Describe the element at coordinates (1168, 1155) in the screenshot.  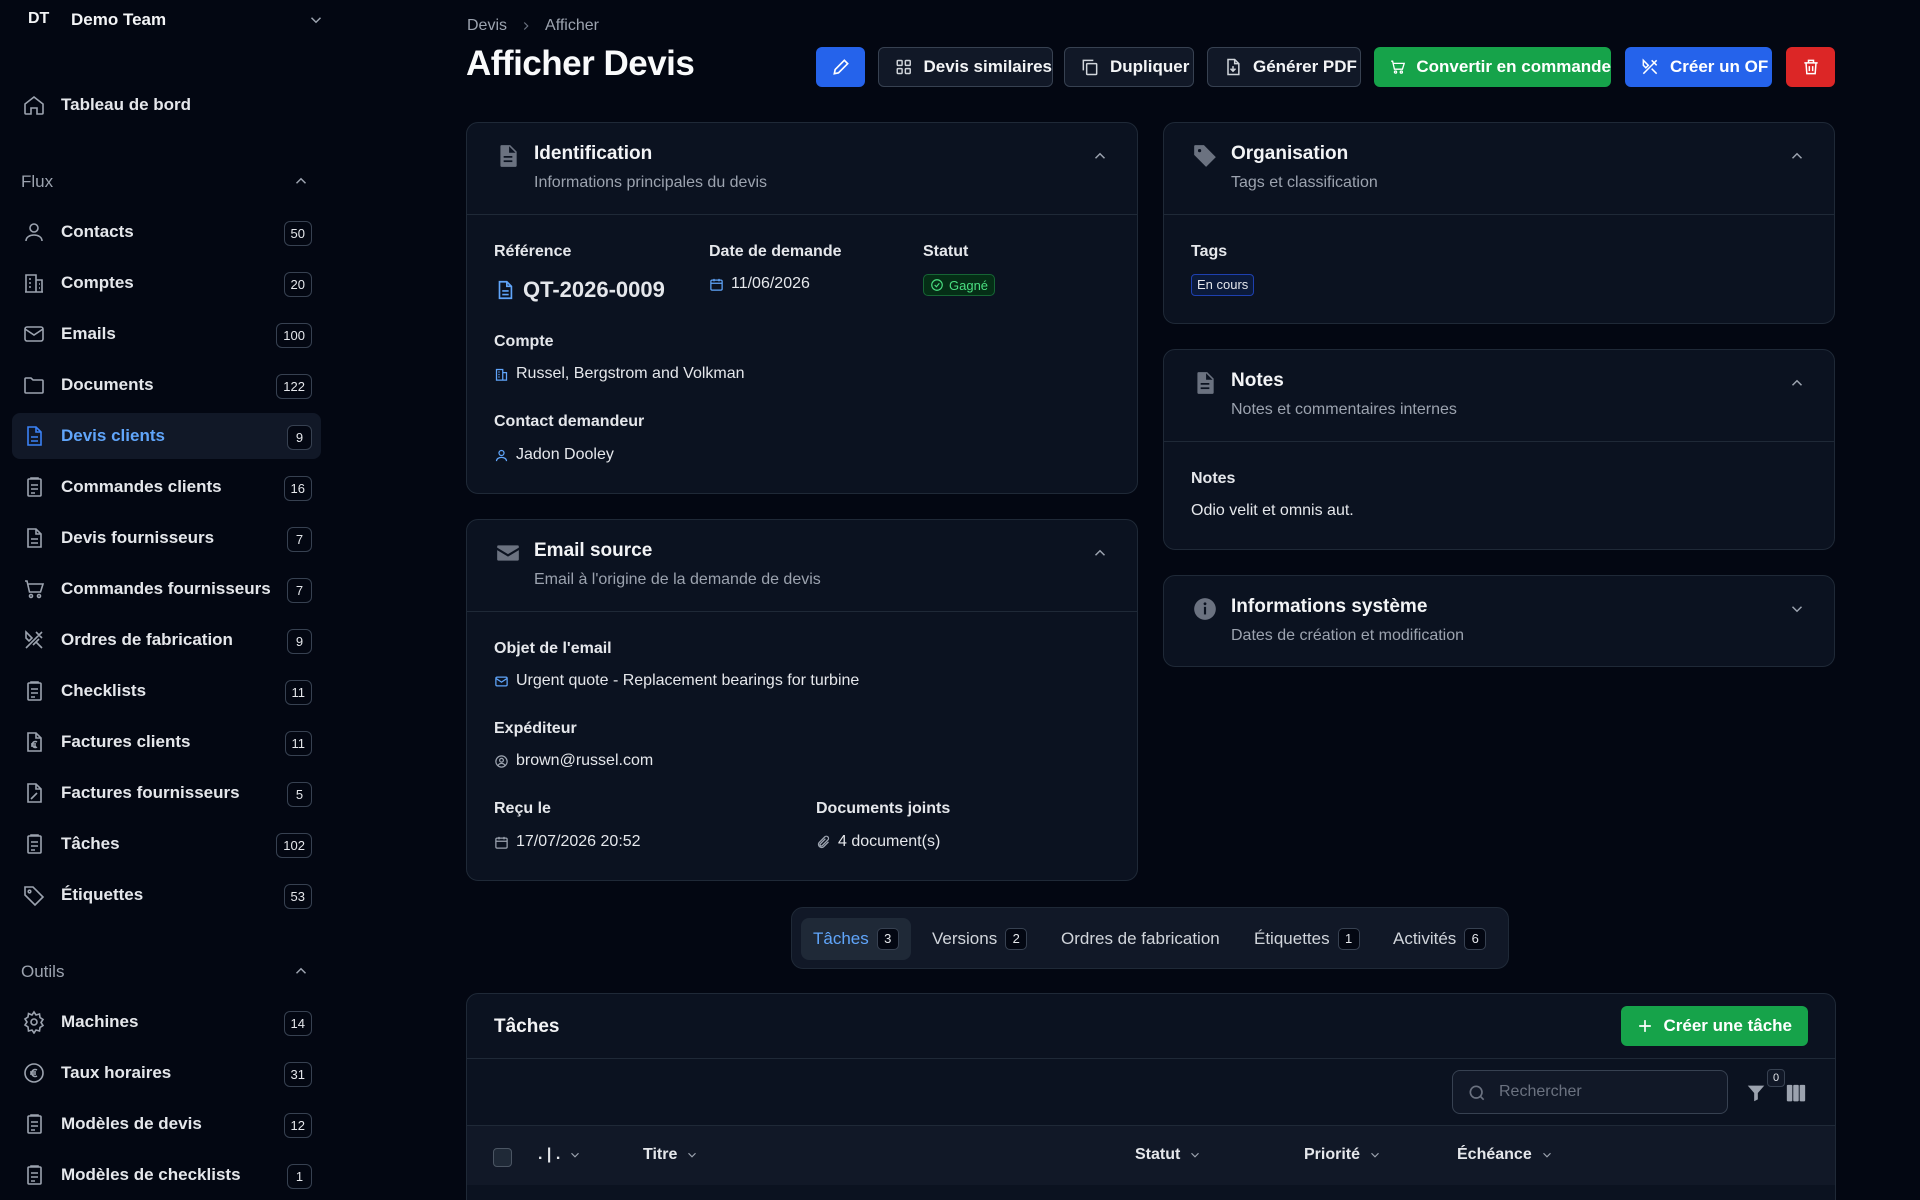
I see `column-header-statut: Statut` at that location.